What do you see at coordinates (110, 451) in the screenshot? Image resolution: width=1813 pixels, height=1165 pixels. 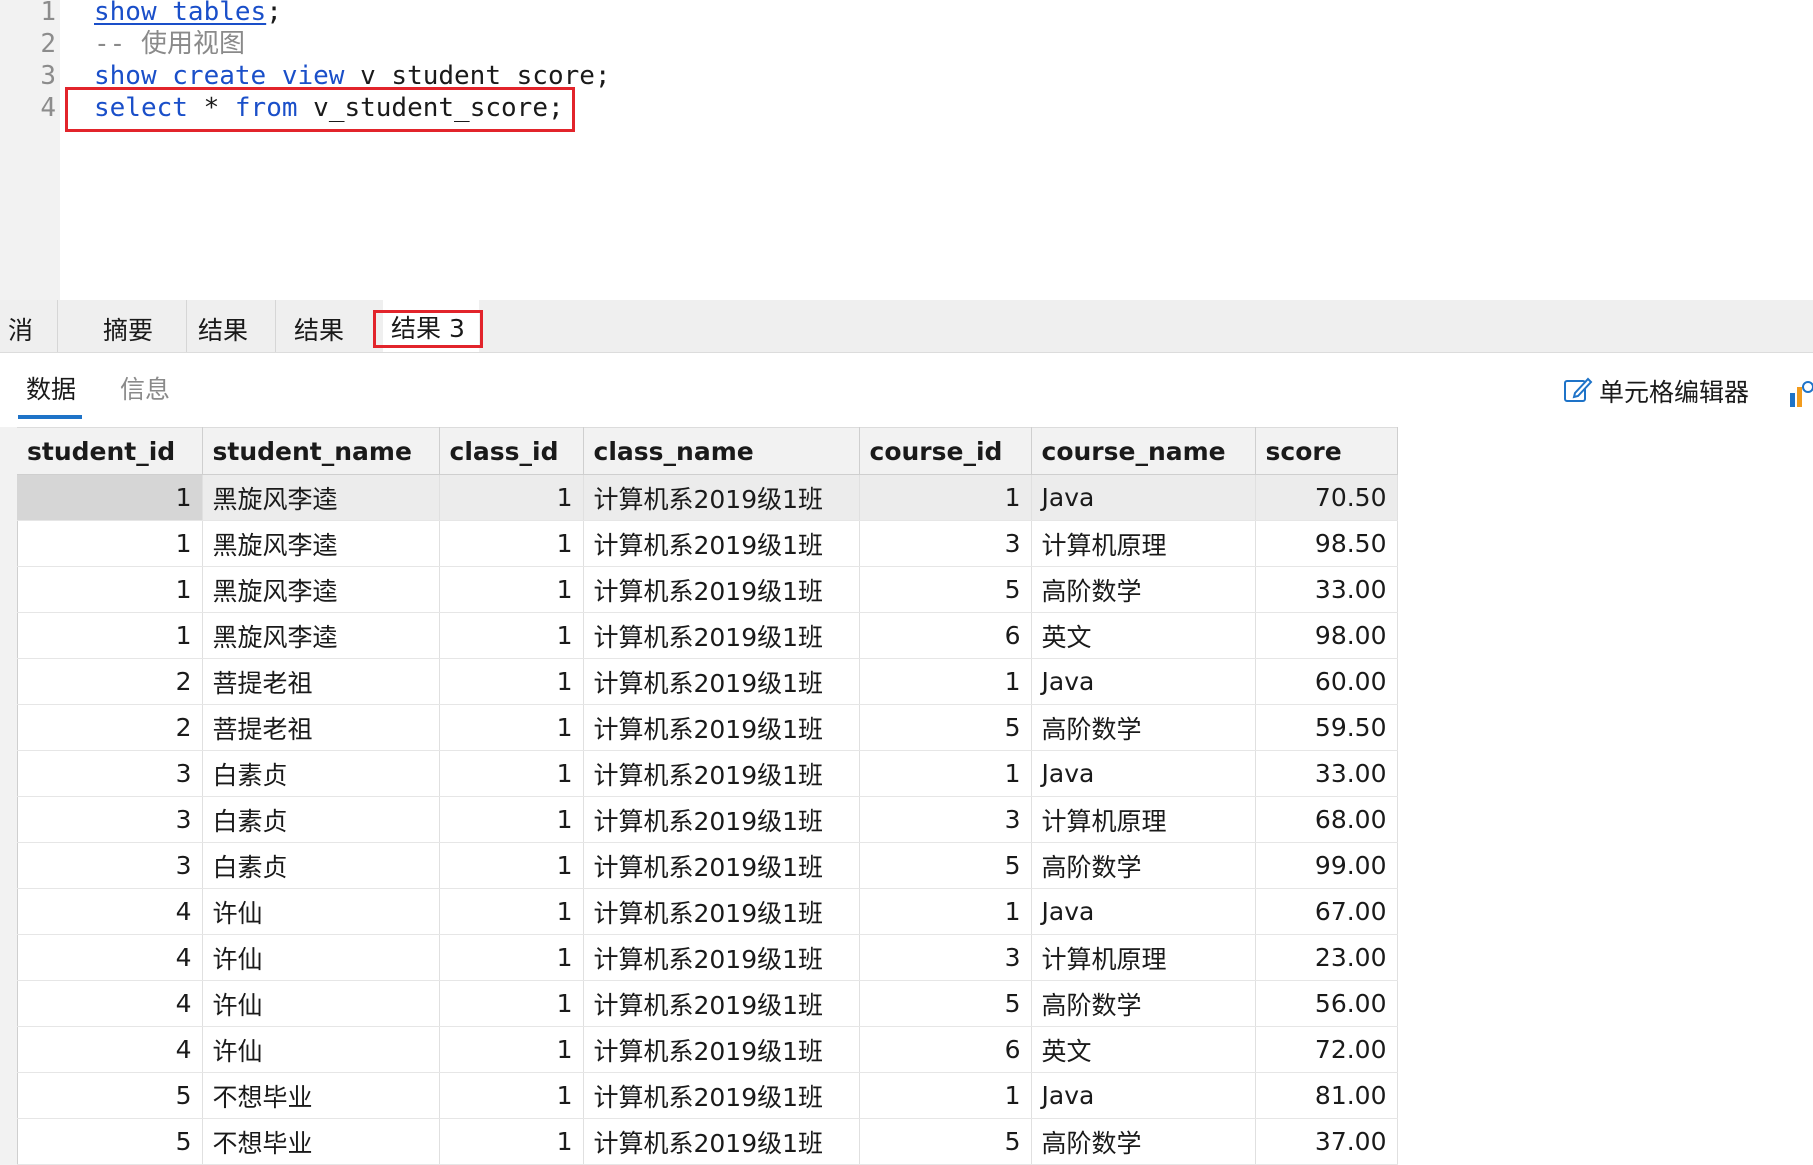 I see `column-header-student-id: student_id` at bounding box center [110, 451].